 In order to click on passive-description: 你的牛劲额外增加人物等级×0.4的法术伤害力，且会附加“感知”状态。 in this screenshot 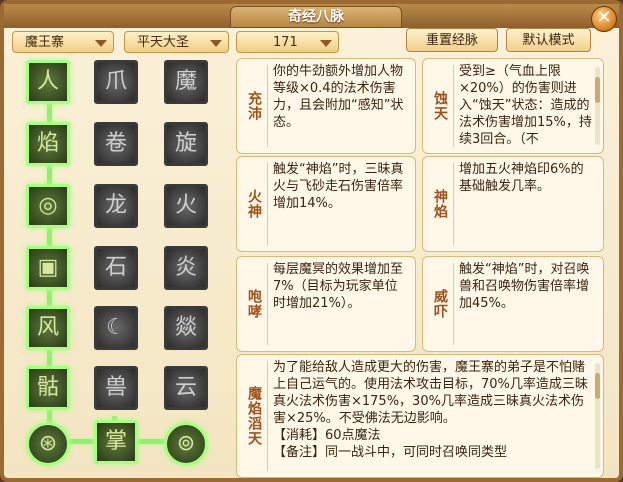, I will do `click(338, 97)`.